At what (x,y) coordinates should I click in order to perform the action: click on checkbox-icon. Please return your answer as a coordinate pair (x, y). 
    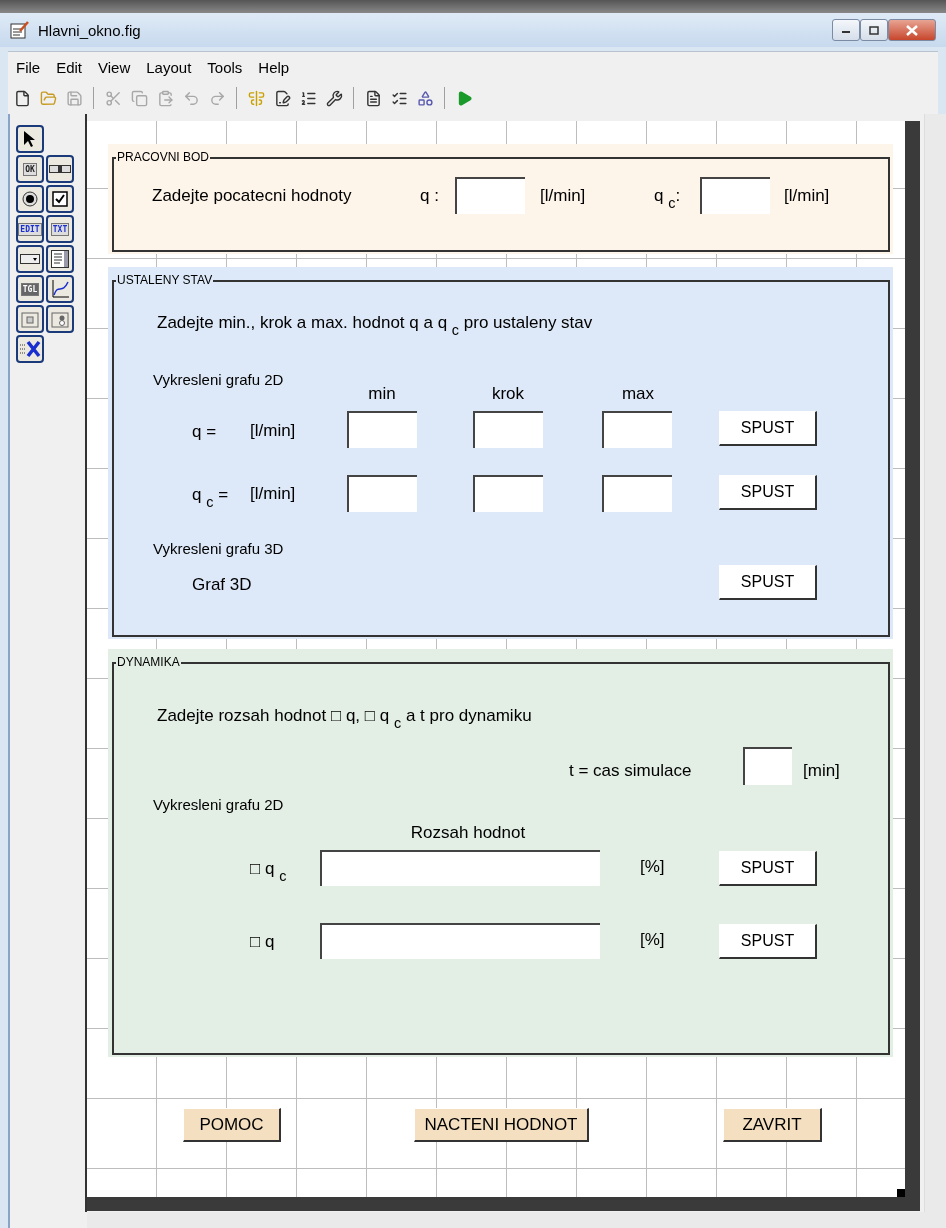
    Looking at the image, I should click on (60, 199).